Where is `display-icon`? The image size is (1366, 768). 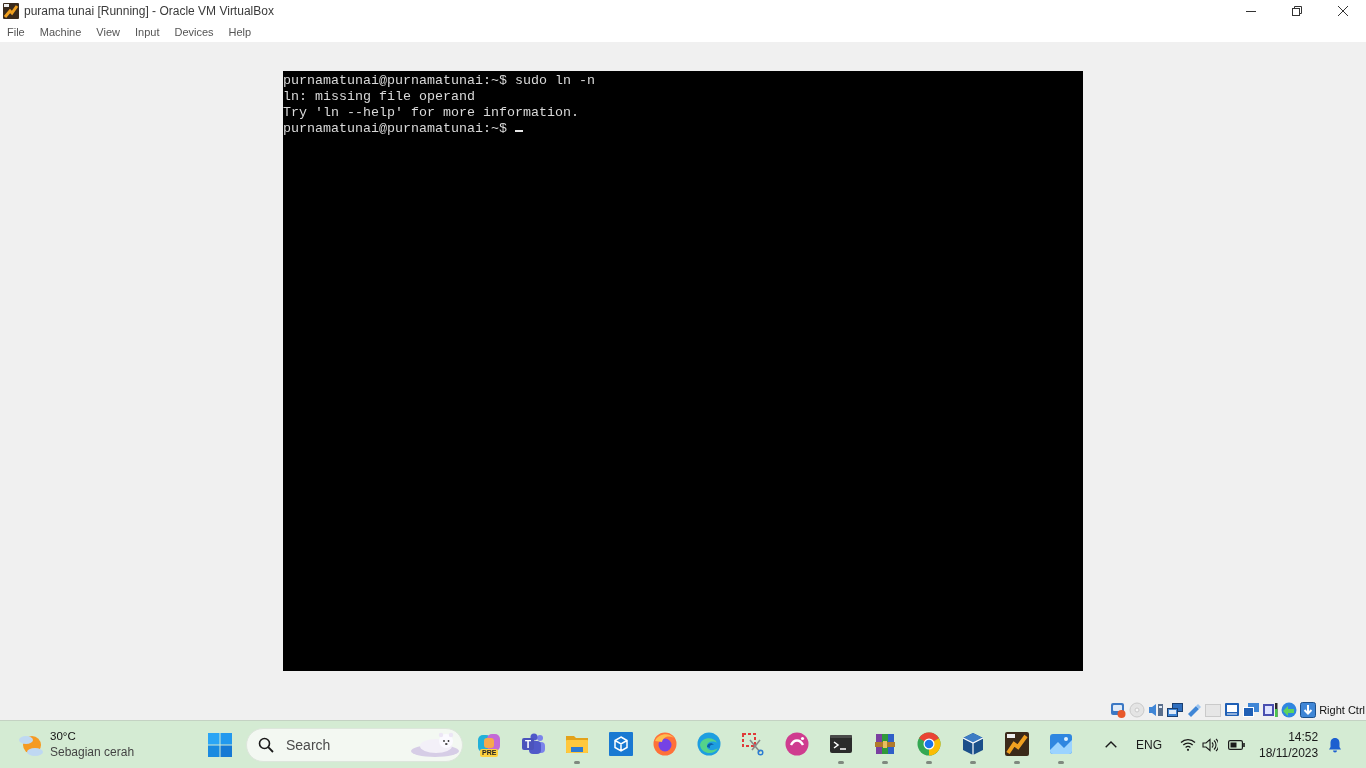 display-icon is located at coordinates (1232, 710).